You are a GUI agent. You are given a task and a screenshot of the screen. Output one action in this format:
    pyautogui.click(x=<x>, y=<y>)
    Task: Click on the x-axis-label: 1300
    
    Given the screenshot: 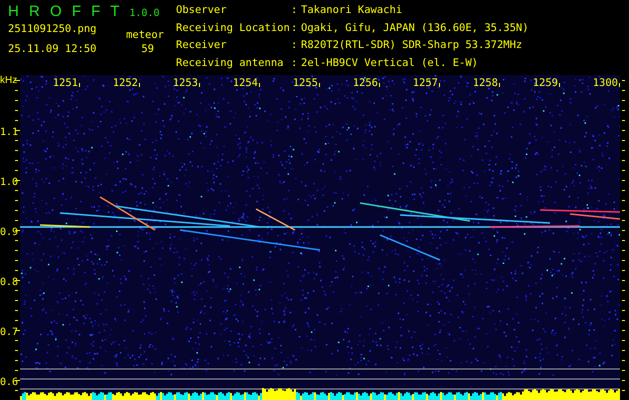 What is the action you would take?
    pyautogui.click(x=605, y=83)
    